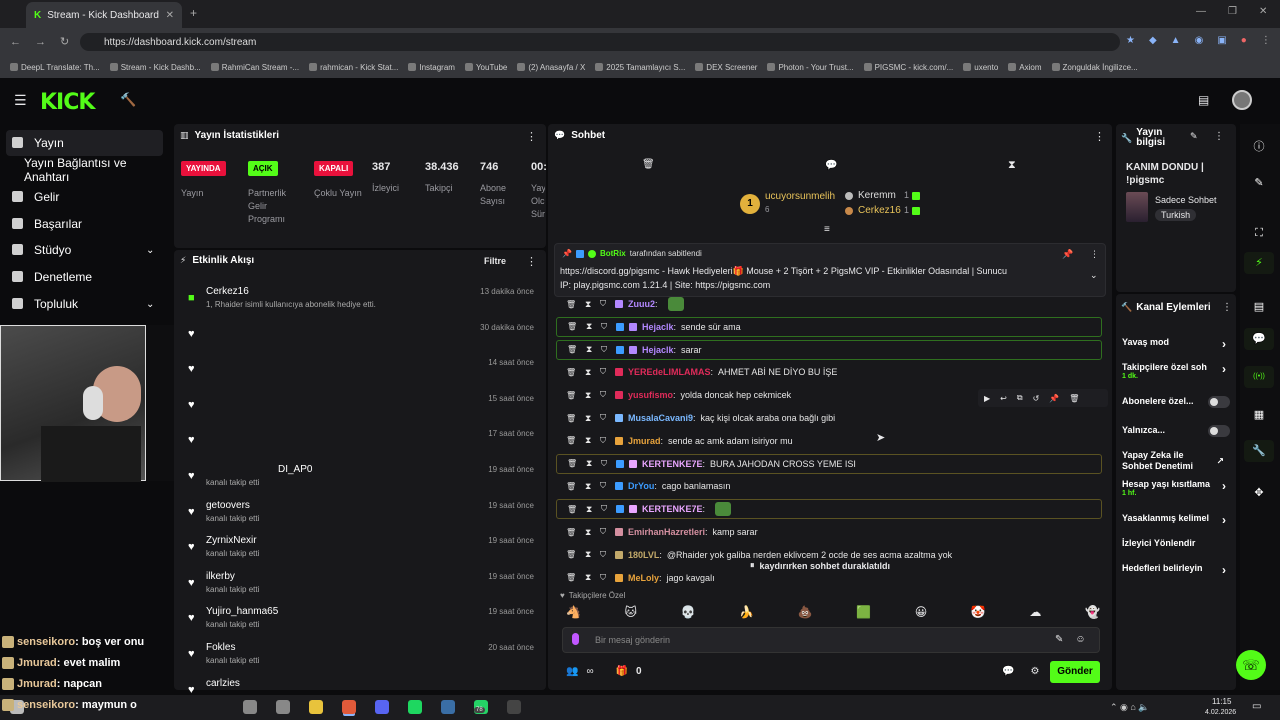  Describe the element at coordinates (688, 612) in the screenshot. I see `emote-icon: 💀` at that location.